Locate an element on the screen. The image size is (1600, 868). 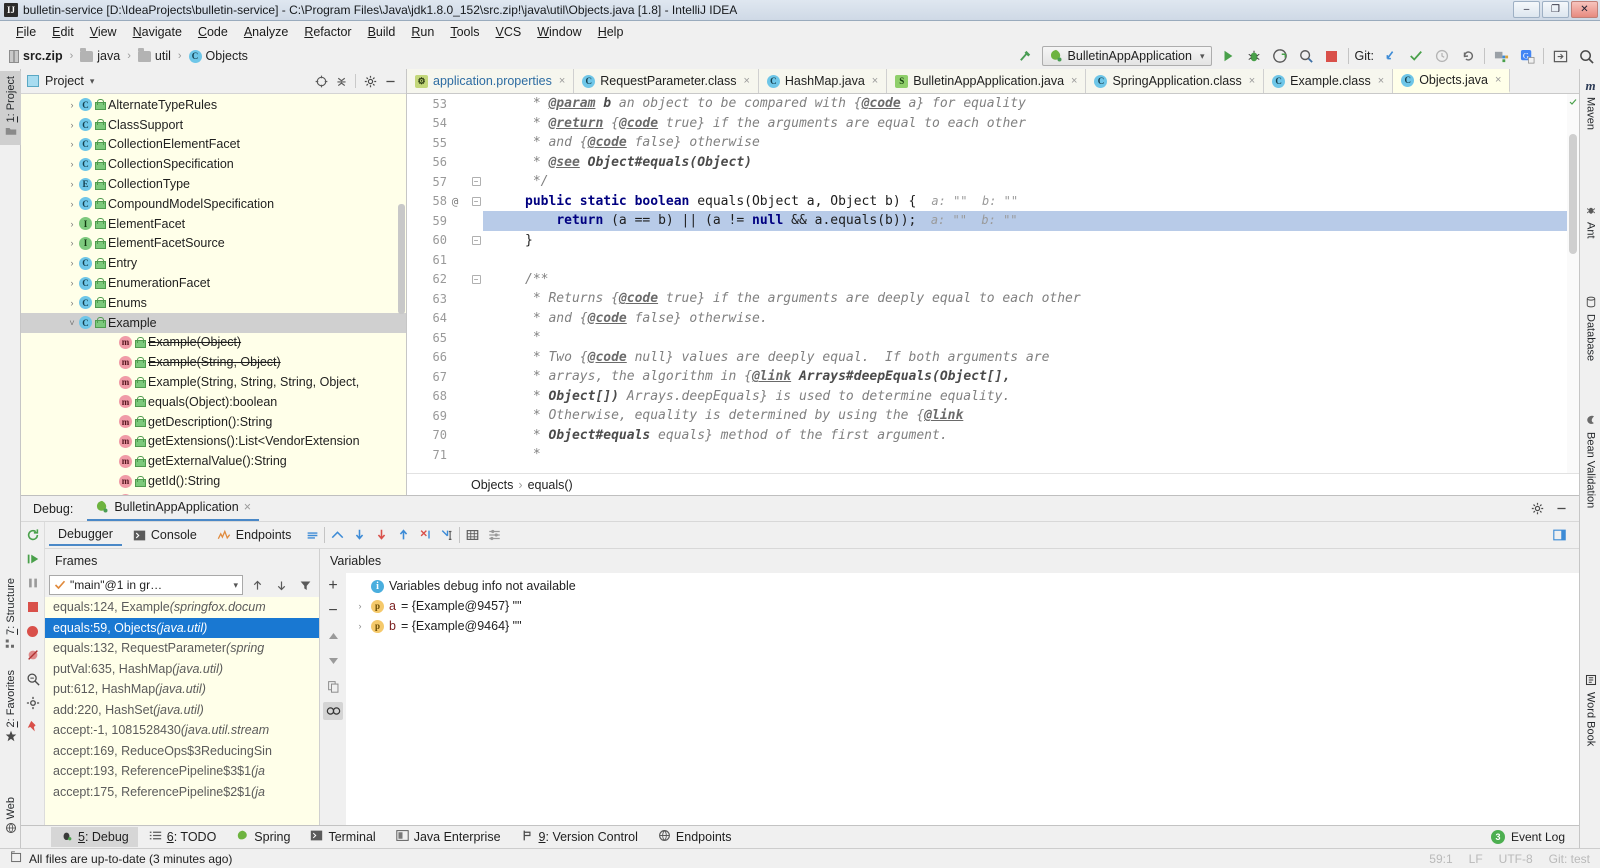
minimize-button: – is located at coordinates (1526, 9).